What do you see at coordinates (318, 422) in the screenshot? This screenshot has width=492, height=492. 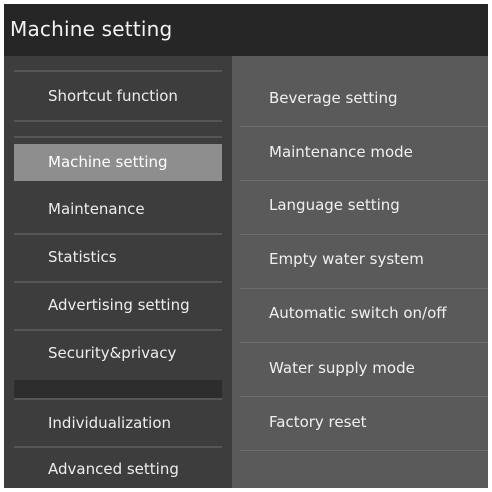 I see `menu-item-label: Factory reset` at bounding box center [318, 422].